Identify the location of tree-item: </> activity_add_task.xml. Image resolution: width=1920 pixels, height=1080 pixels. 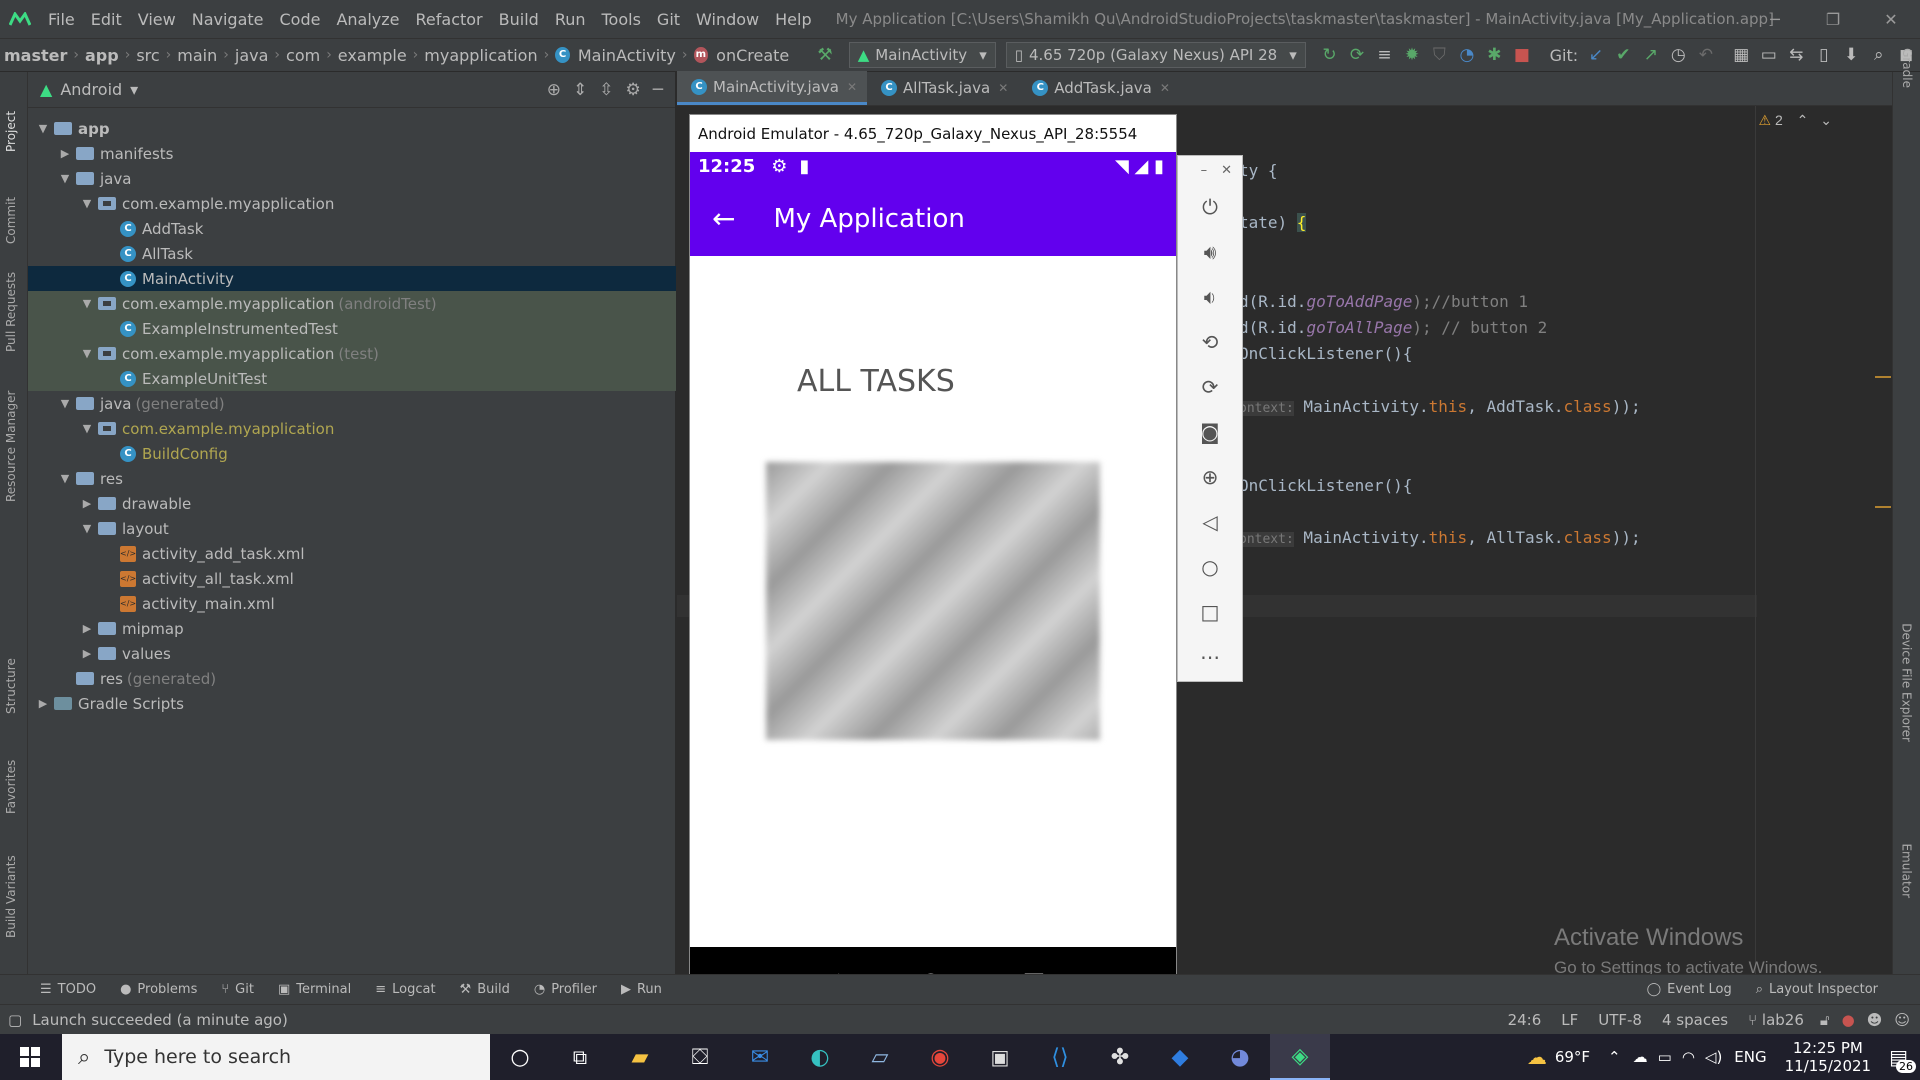
(352, 553).